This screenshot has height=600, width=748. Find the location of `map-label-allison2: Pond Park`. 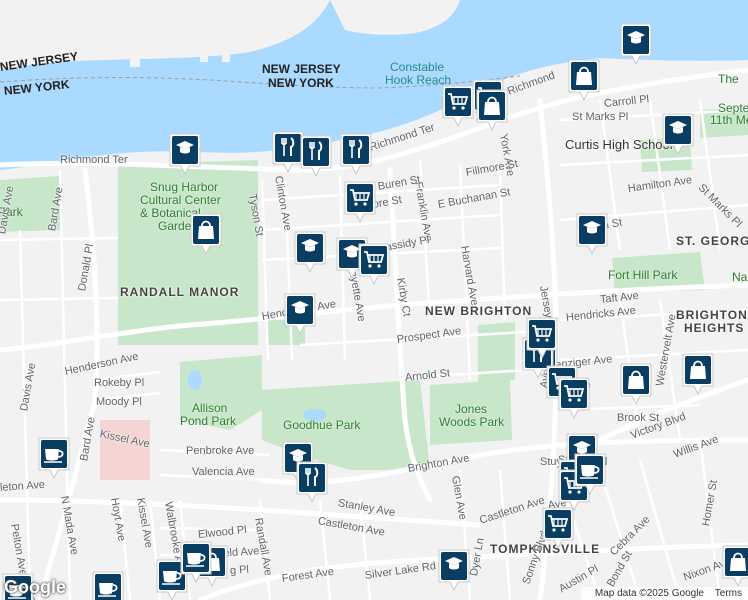

map-label-allison2: Pond Park is located at coordinates (208, 421).